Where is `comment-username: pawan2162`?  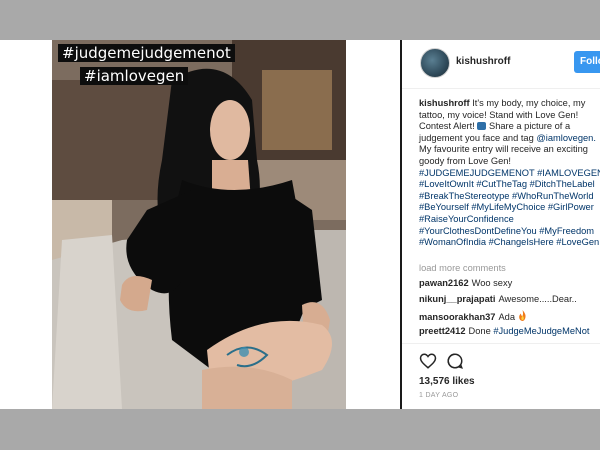 comment-username: pawan2162 is located at coordinates (444, 283).